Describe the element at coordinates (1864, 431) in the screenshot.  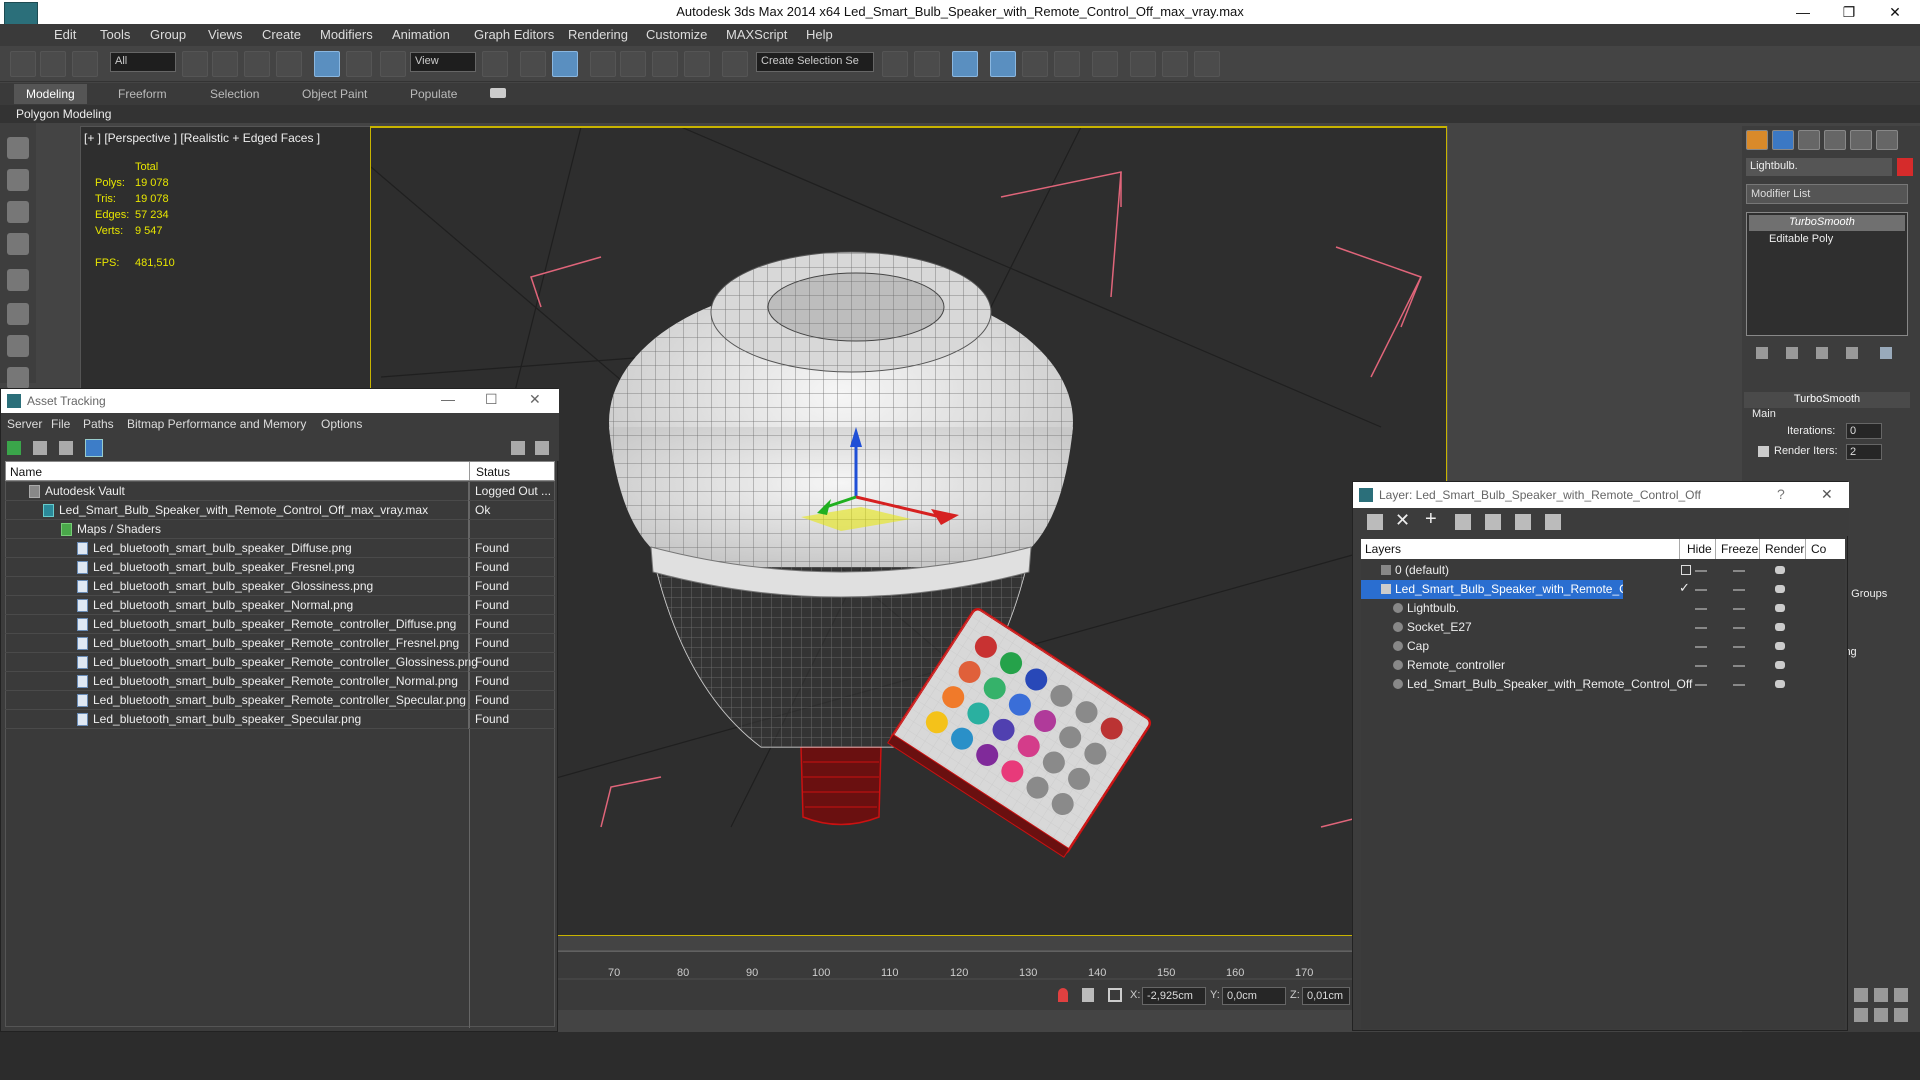
I see `iterations-spinner: 0` at that location.